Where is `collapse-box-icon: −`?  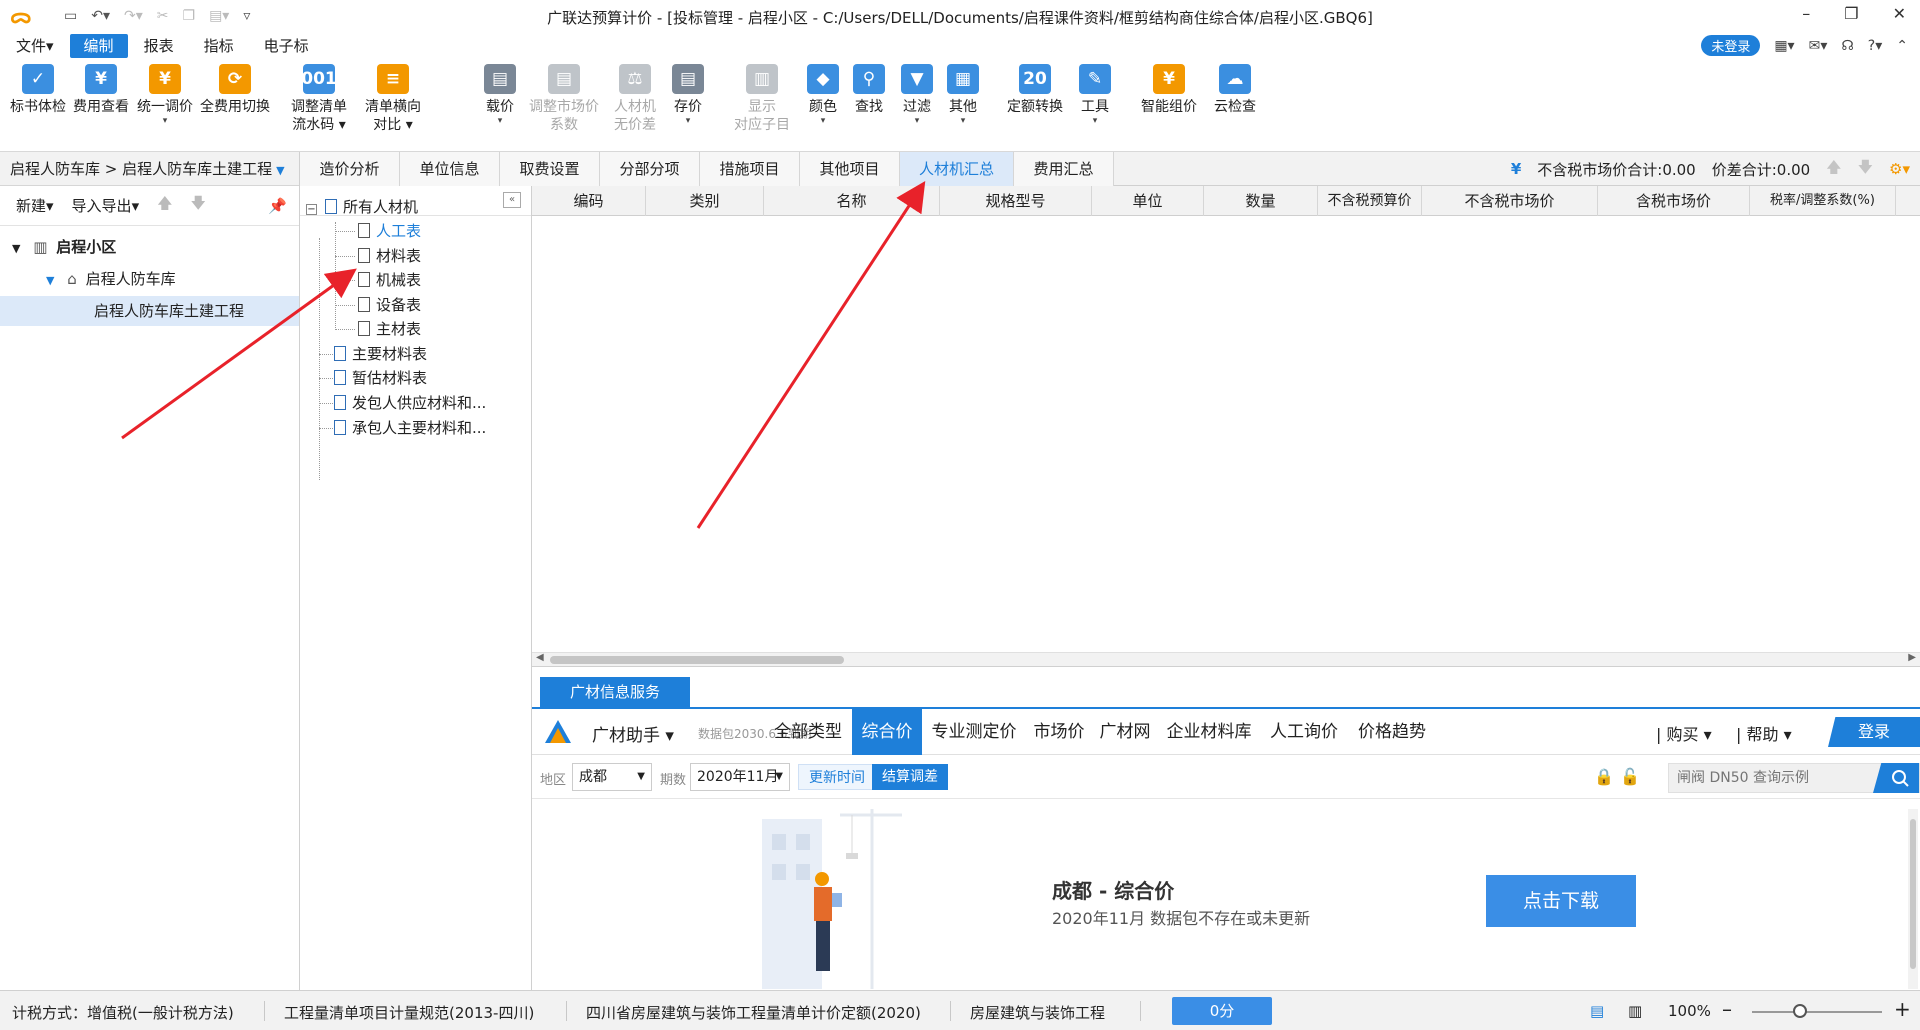
collapse-box-icon: − is located at coordinates (311, 209).